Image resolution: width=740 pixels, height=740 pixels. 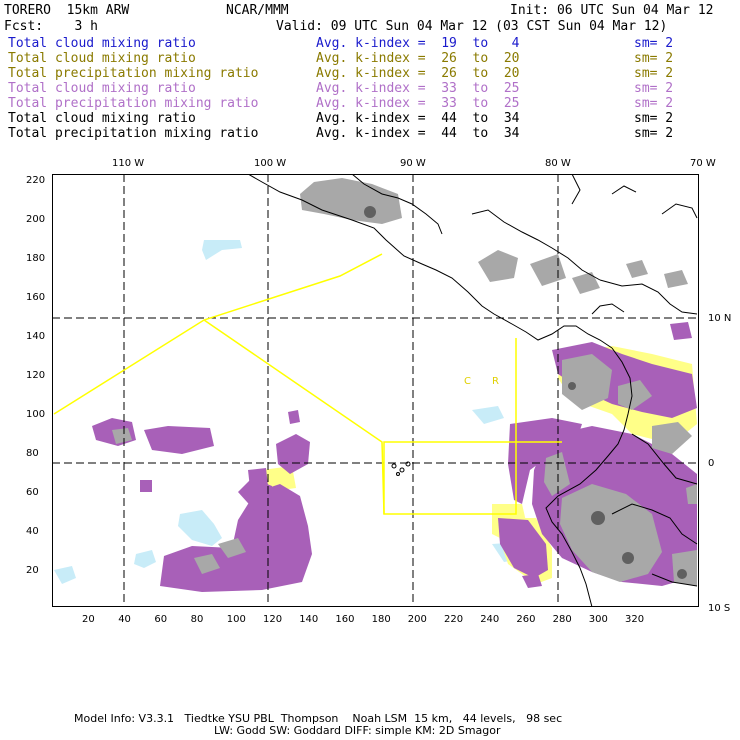 I want to click on y-grid-label: 200, so click(x=36, y=219).